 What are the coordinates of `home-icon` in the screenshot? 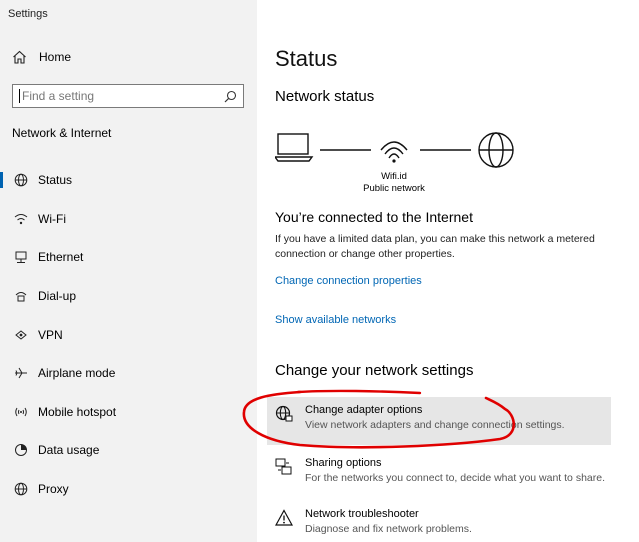 It's located at (19, 57).